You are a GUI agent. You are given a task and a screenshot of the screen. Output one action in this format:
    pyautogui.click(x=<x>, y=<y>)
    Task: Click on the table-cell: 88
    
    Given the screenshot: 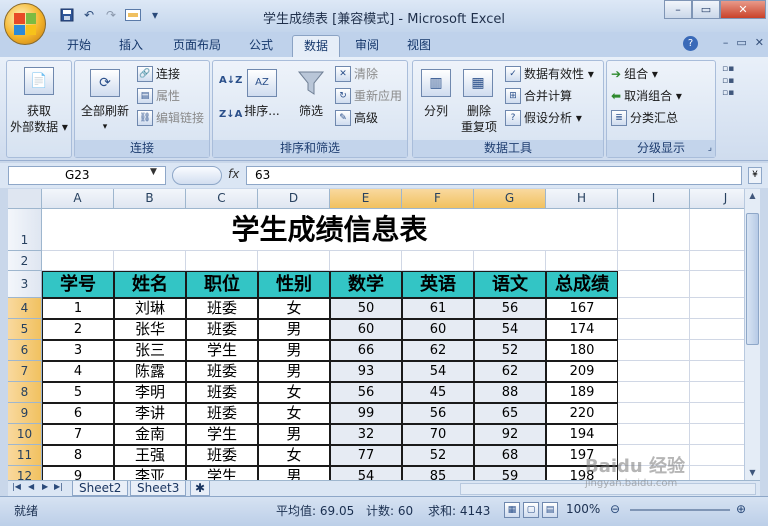 What is the action you would take?
    pyautogui.click(x=510, y=392)
    